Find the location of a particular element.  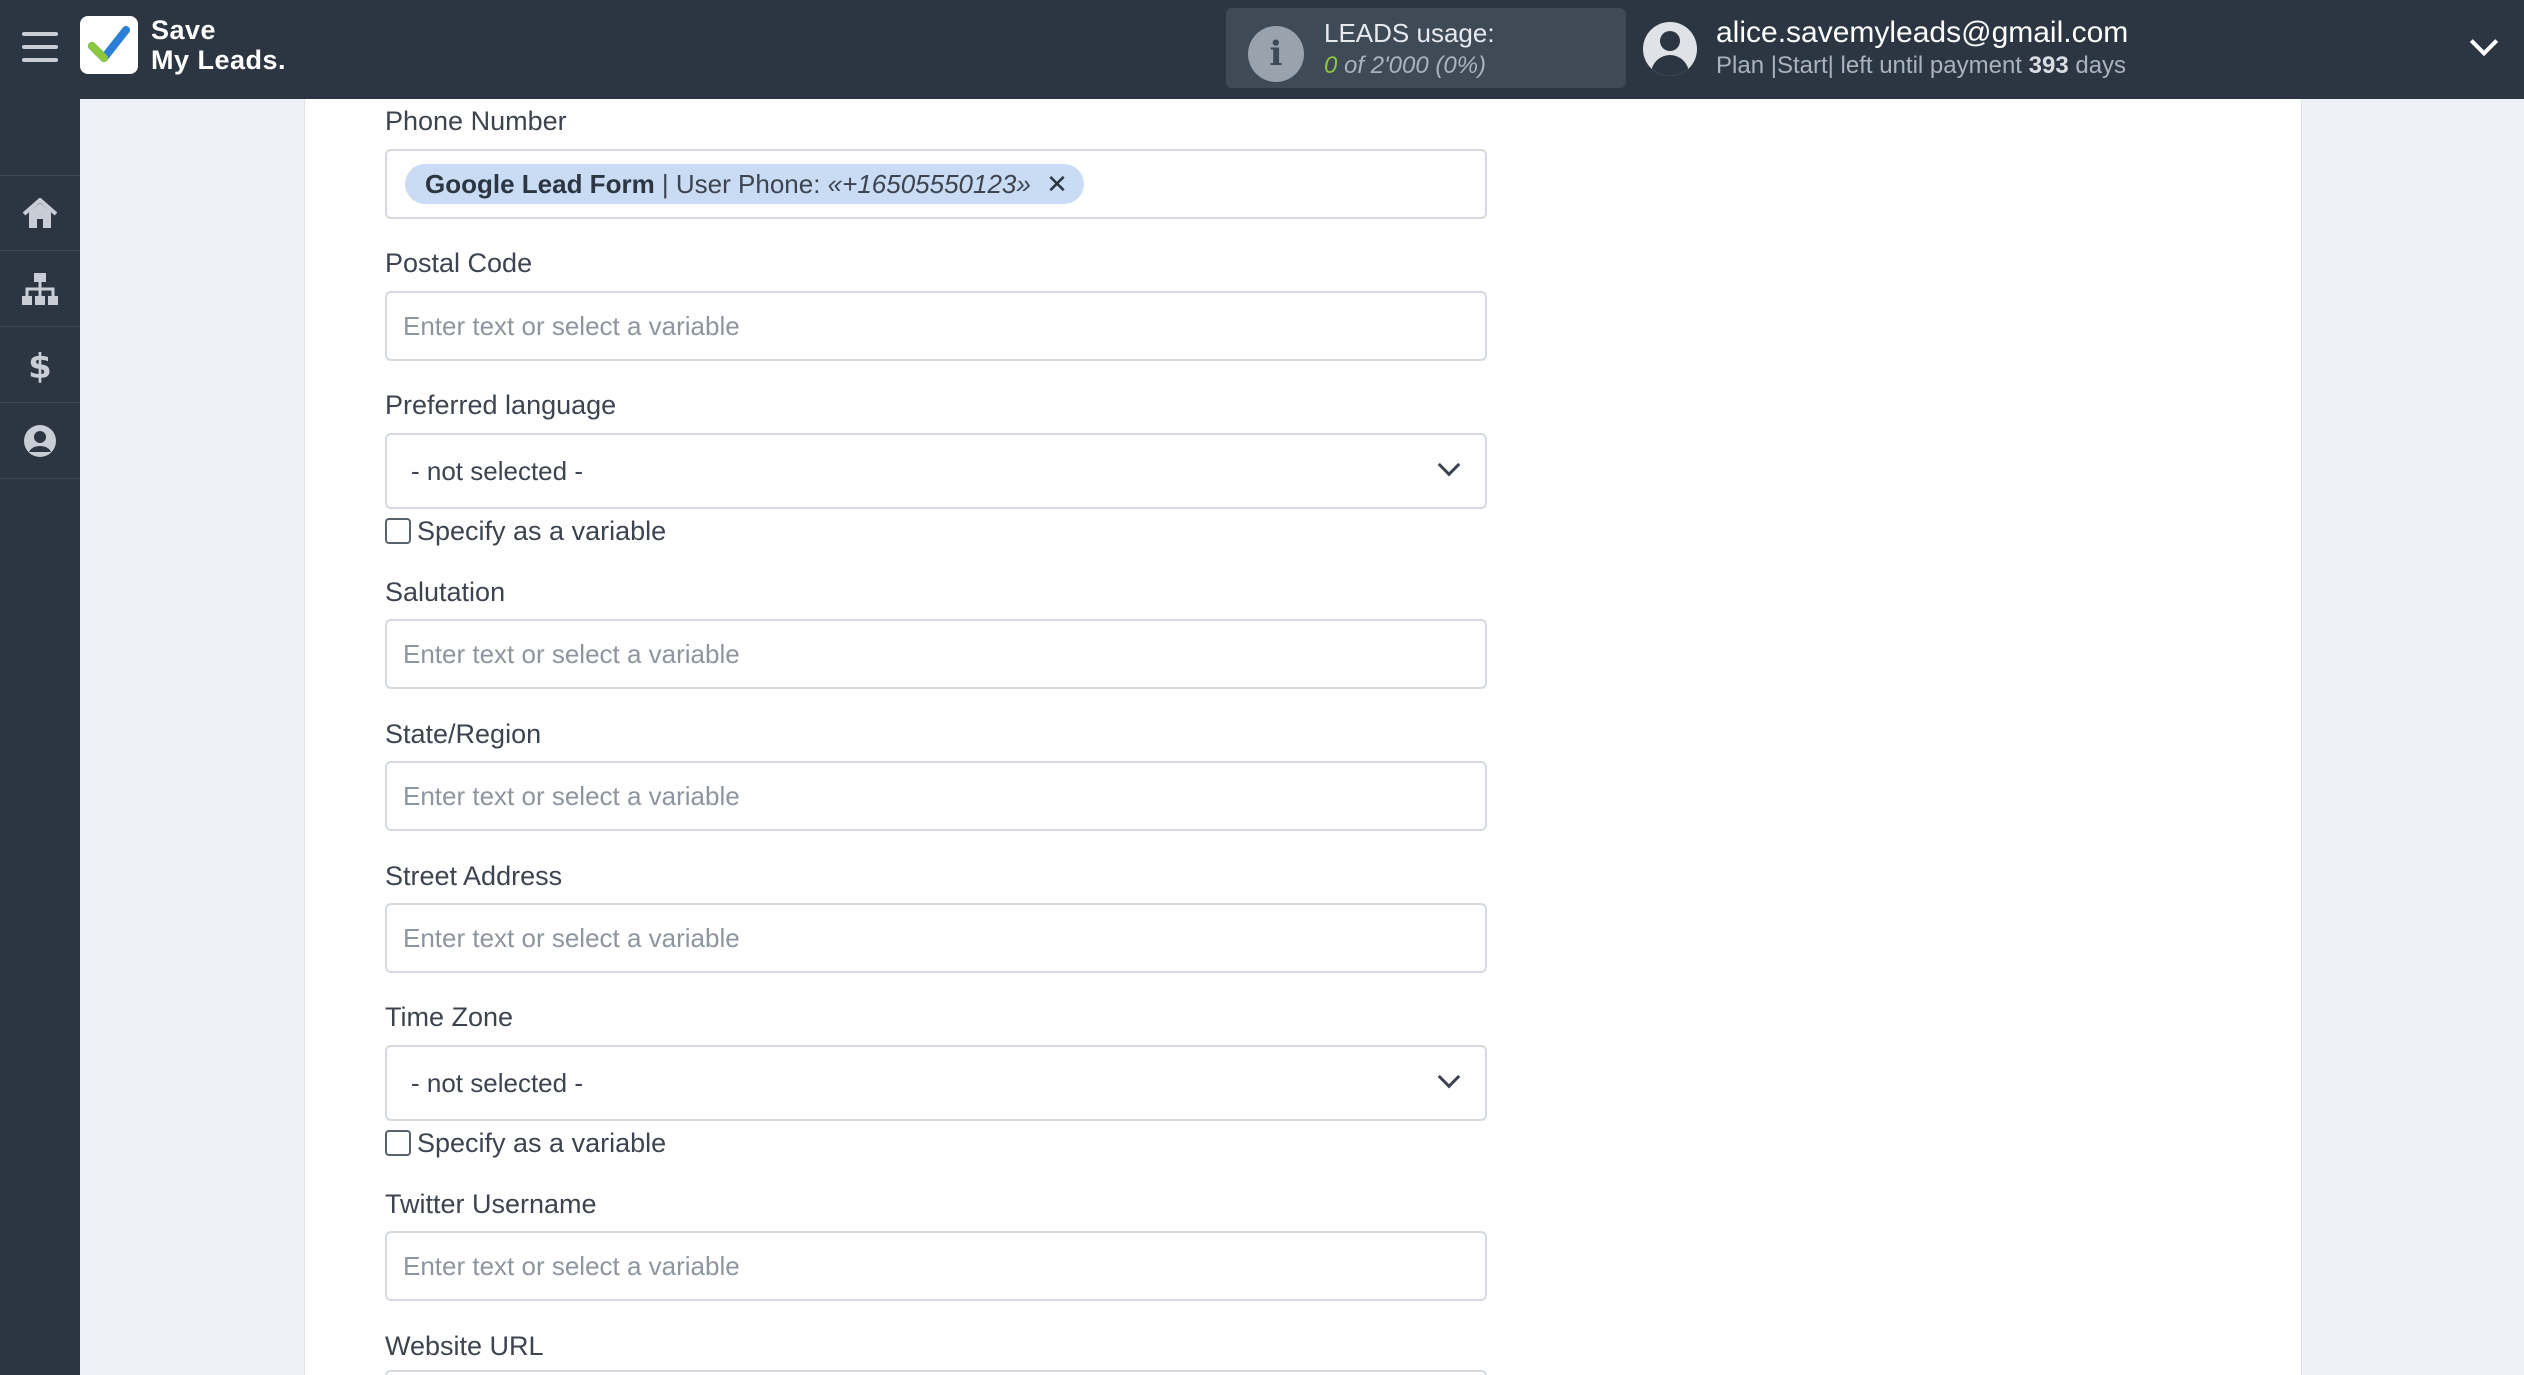

account-email: alice.savemyleads@gmail.com is located at coordinates (1922, 33).